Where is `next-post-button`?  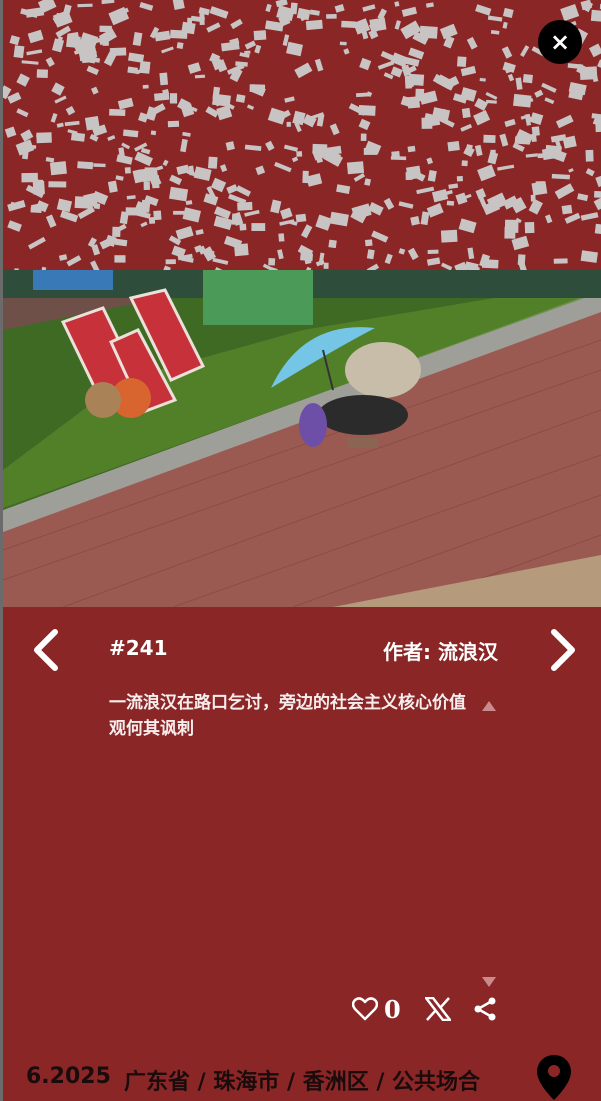
next-post-button is located at coordinates (563, 650).